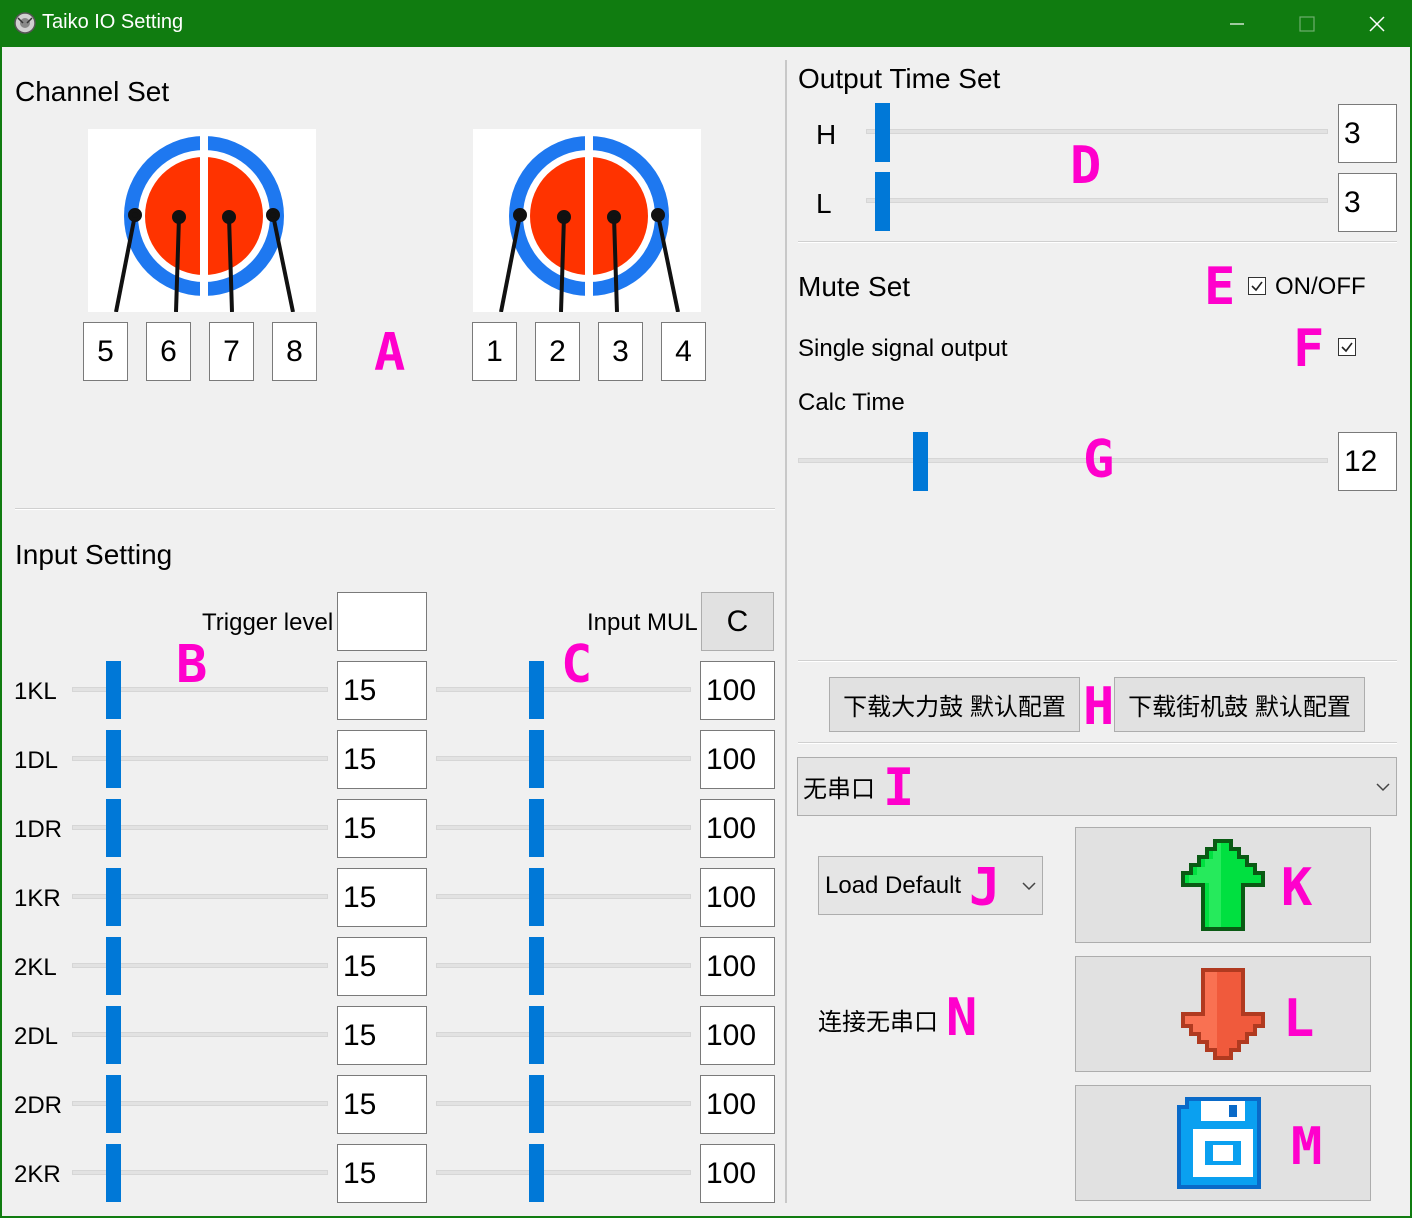 Image resolution: width=1412 pixels, height=1218 pixels. I want to click on channel-box-6: 6, so click(168, 351).